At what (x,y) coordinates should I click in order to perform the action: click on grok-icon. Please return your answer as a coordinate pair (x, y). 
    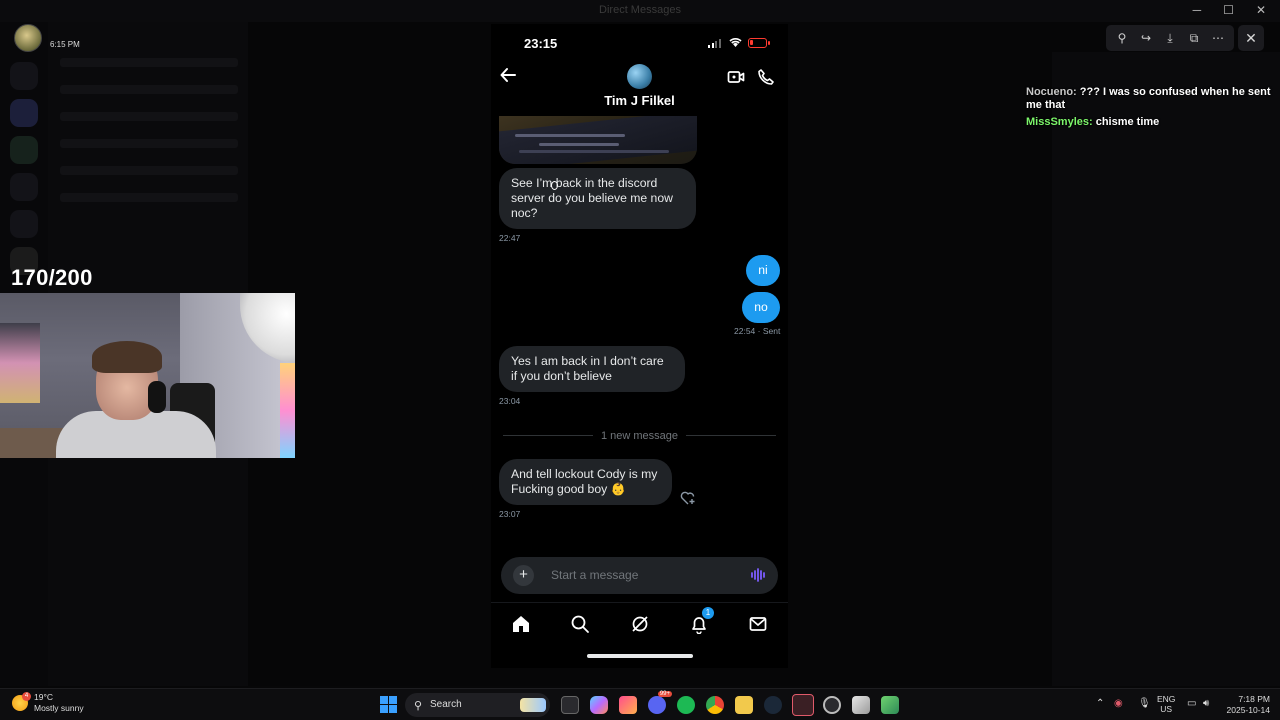
    Looking at the image, I should click on (640, 624).